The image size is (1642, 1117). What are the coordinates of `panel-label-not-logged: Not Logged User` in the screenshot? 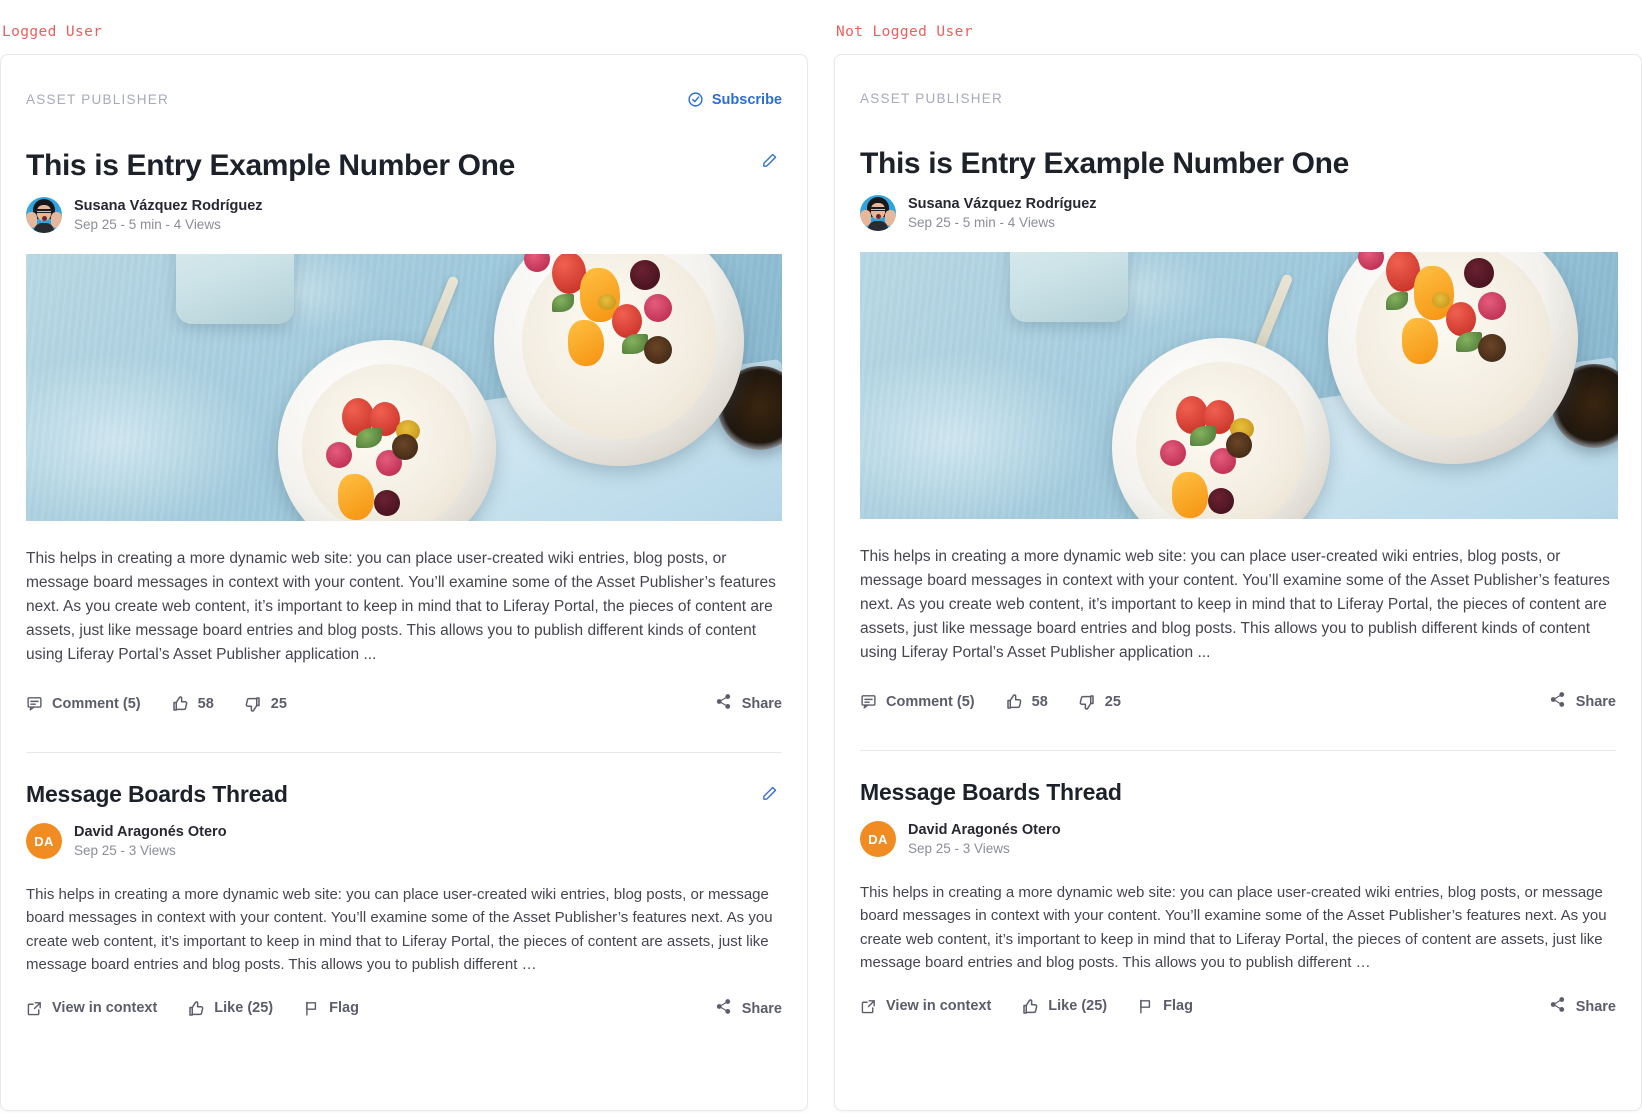 It's located at (904, 32).